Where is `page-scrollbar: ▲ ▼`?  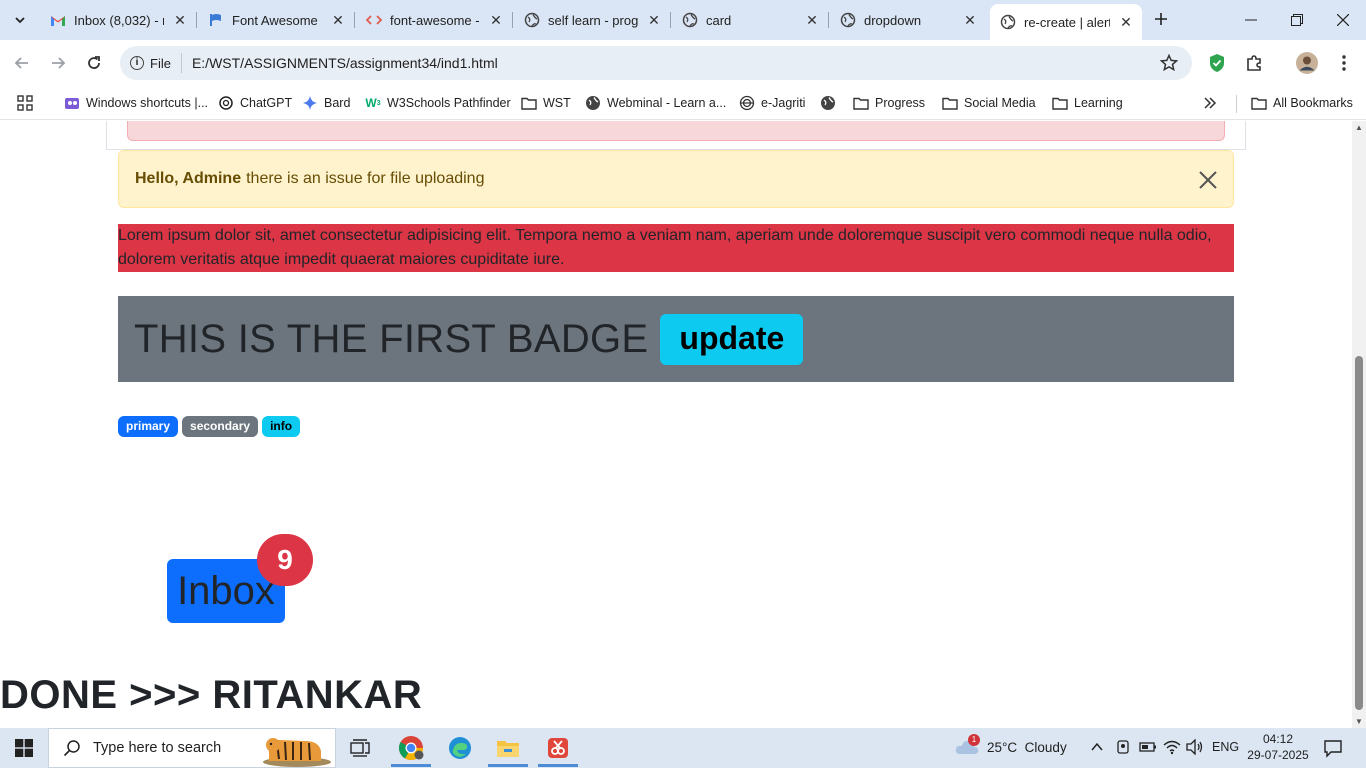 page-scrollbar: ▲ ▼ is located at coordinates (1359, 424).